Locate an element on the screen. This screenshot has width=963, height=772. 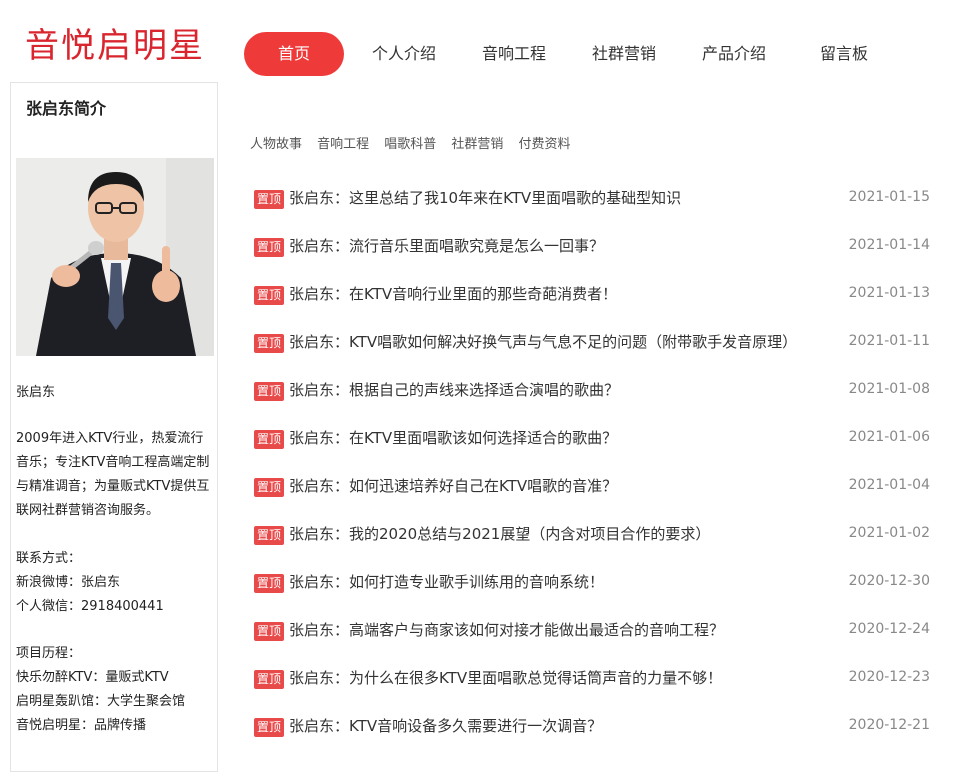
category-tabs: 人物故事 音响工程 唱歌科普 社群营销 付费资料 is located at coordinates (415, 142).